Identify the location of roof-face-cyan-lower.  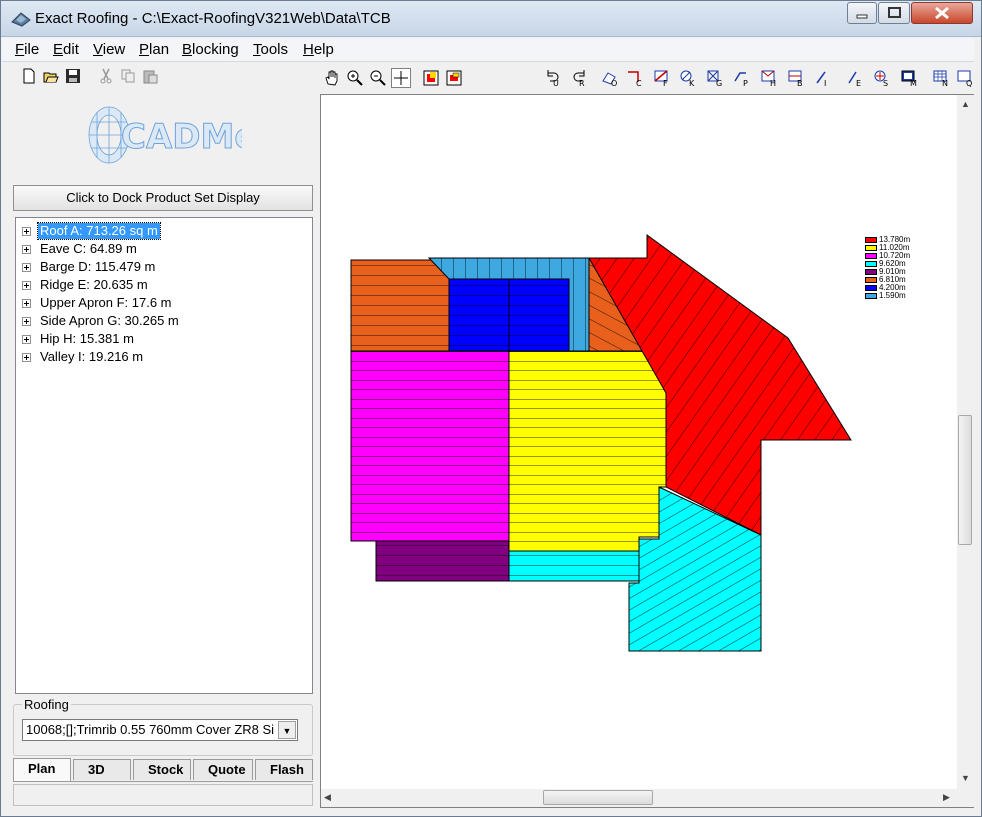
(574, 566).